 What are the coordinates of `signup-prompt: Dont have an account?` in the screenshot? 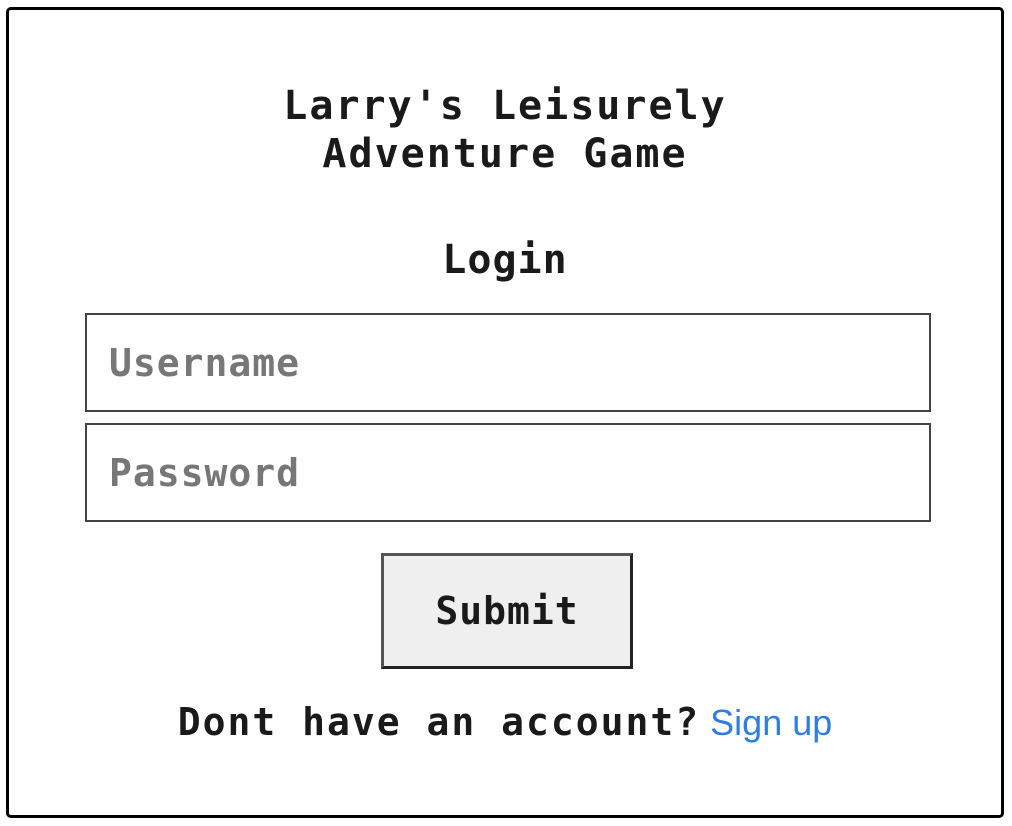 It's located at (439, 722).